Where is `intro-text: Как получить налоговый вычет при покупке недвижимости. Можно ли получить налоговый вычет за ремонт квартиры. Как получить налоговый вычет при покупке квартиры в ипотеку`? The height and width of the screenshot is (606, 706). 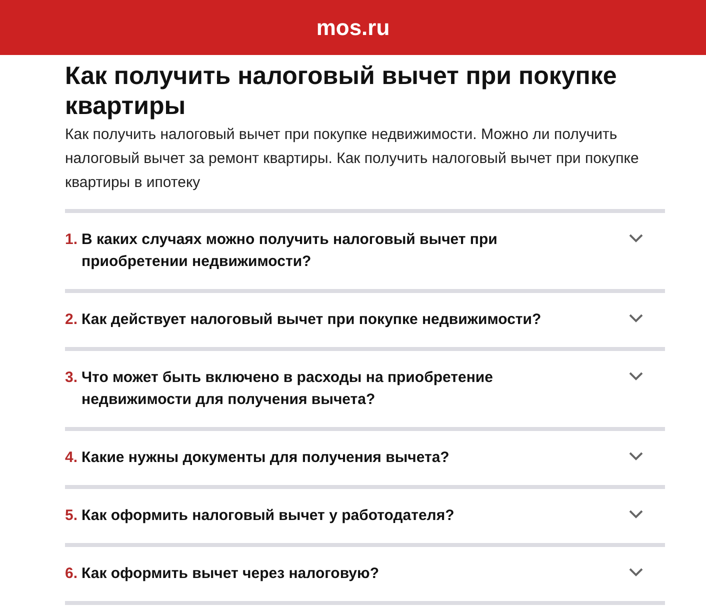
intro-text: Как получить налоговый вычет при покупке недвижимости. Можно ли получить налоговый вычет за ремонт квартиры. Как получить налоговый вычет при покупке квартиры в ипотеку is located at coordinates (352, 159).